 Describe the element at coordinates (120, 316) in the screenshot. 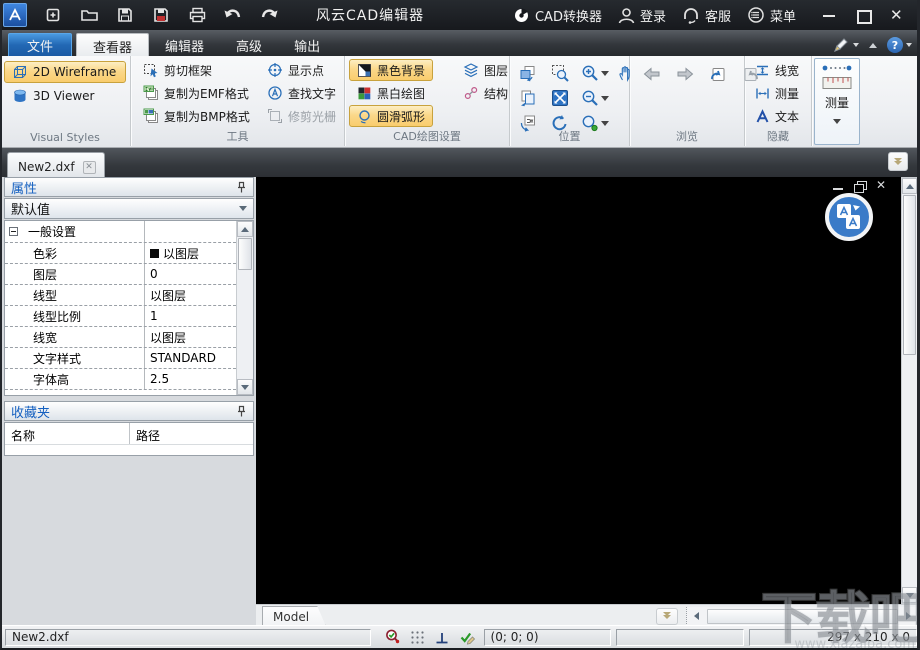

I see `property-row-linetype-scale: 线型比例 1` at that location.